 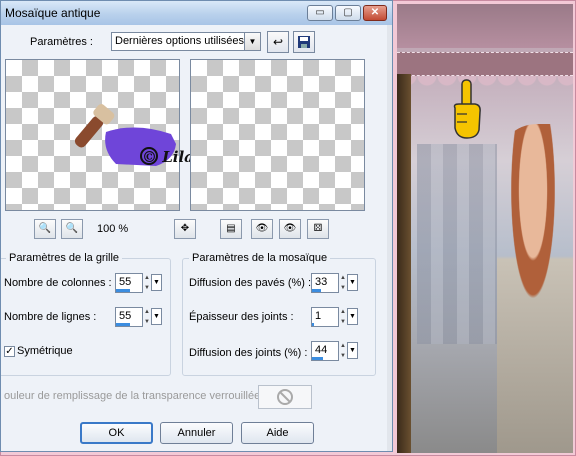 I want to click on preview-toggle-icon: ▤, so click(x=231, y=229).